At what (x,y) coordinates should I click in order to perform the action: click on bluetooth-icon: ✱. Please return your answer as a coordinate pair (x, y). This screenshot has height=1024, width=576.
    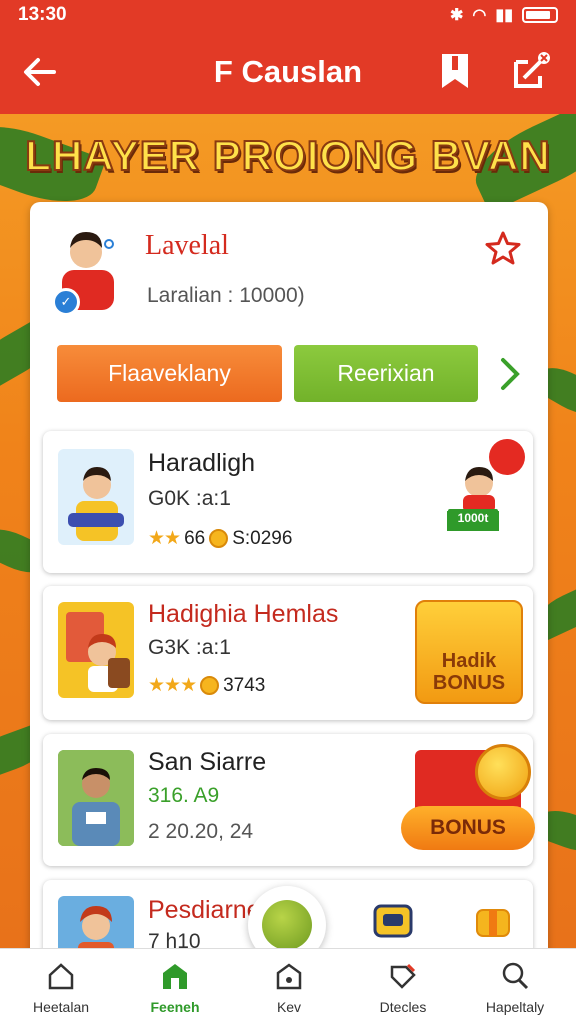
    Looking at the image, I should click on (457, 15).